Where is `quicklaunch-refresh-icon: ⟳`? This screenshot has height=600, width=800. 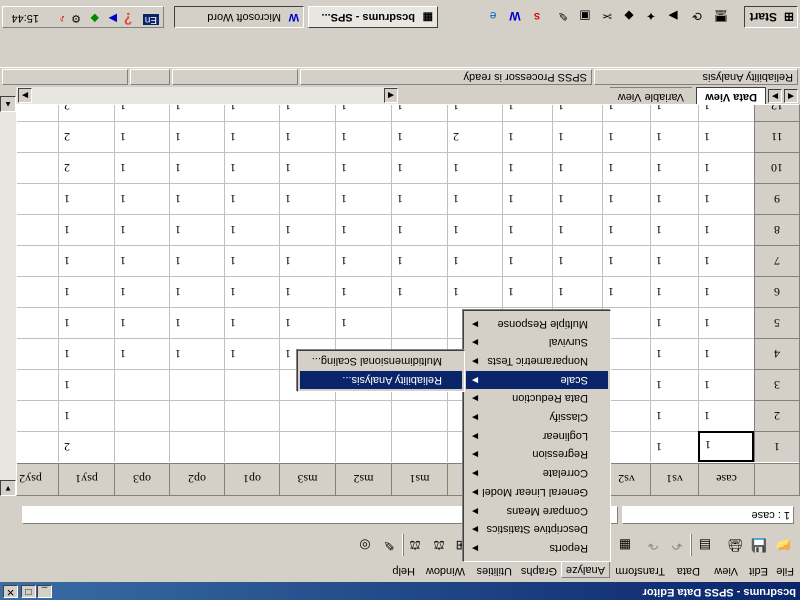
quicklaunch-refresh-icon: ⟳ is located at coordinates (697, 16).